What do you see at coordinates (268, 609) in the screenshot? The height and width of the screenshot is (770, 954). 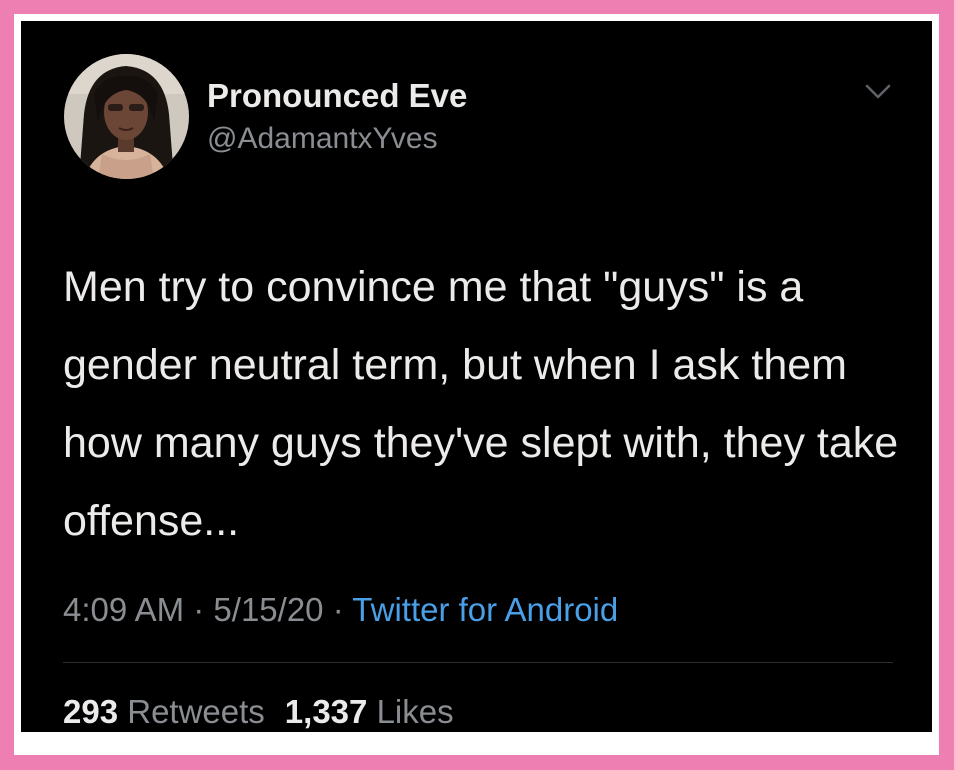 I see `tweet-date: 5/15/20` at bounding box center [268, 609].